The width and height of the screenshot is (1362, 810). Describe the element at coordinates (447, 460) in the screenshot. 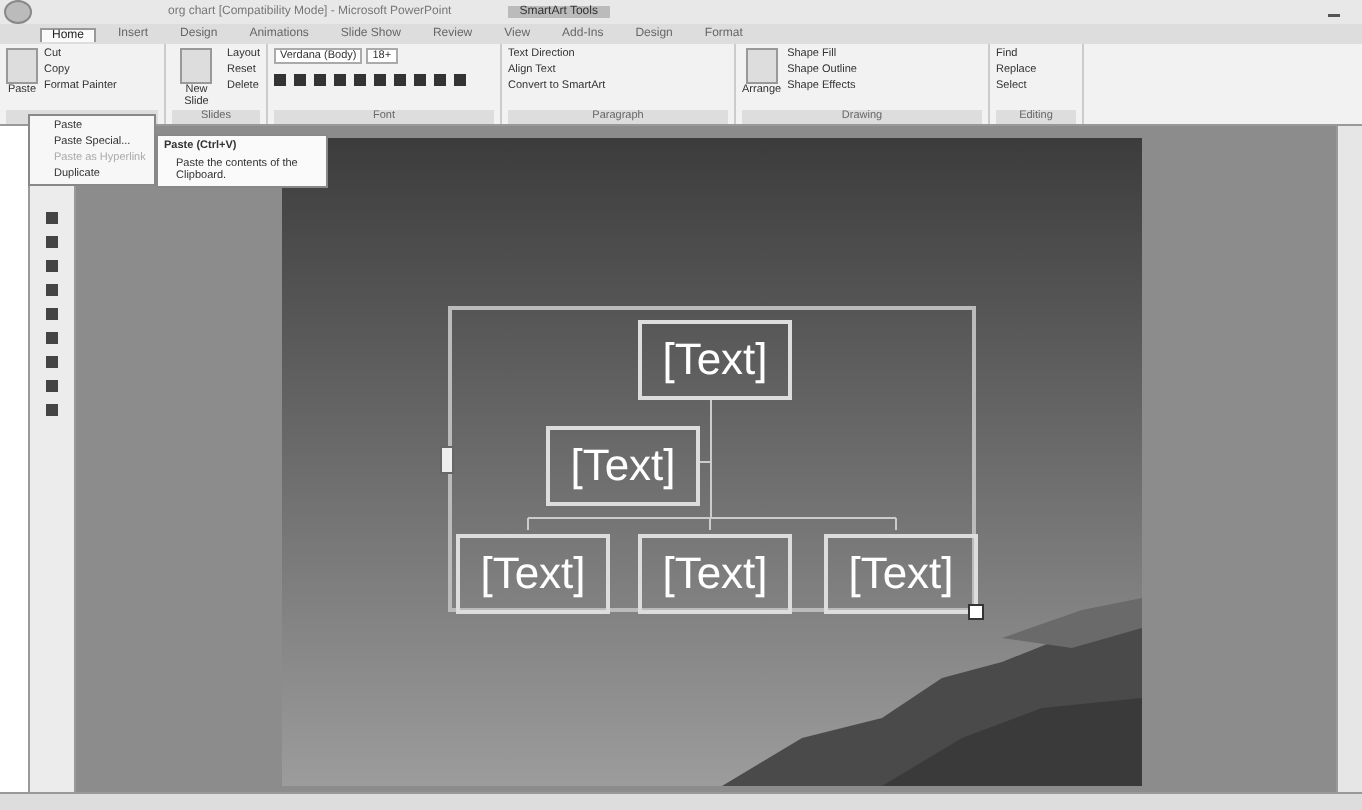

I see `text-pane-handle` at that location.